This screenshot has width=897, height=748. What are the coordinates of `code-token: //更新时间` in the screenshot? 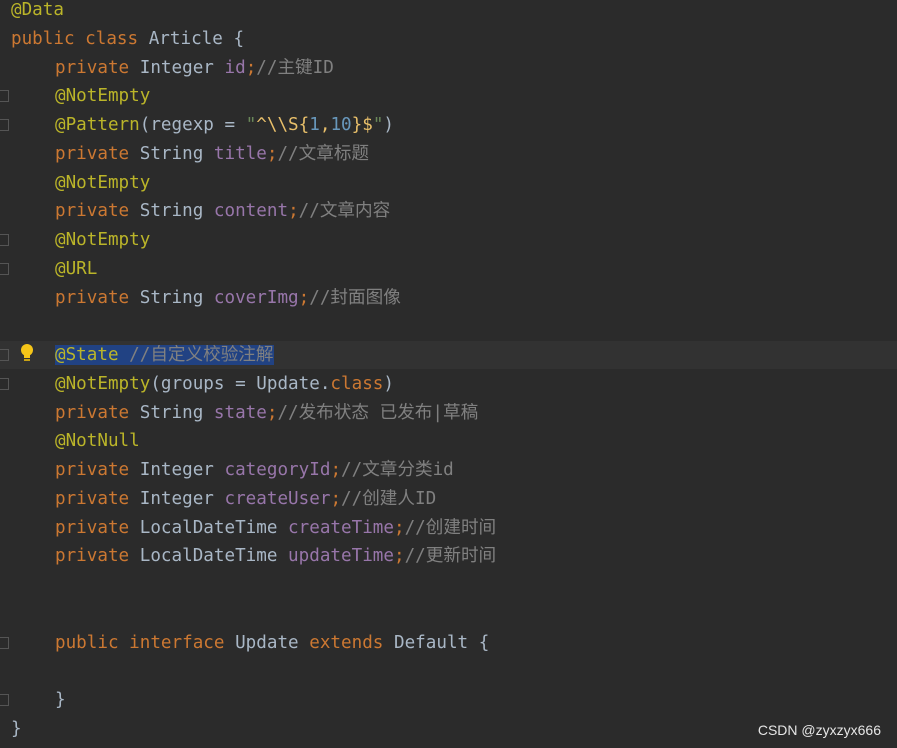 It's located at (450, 556).